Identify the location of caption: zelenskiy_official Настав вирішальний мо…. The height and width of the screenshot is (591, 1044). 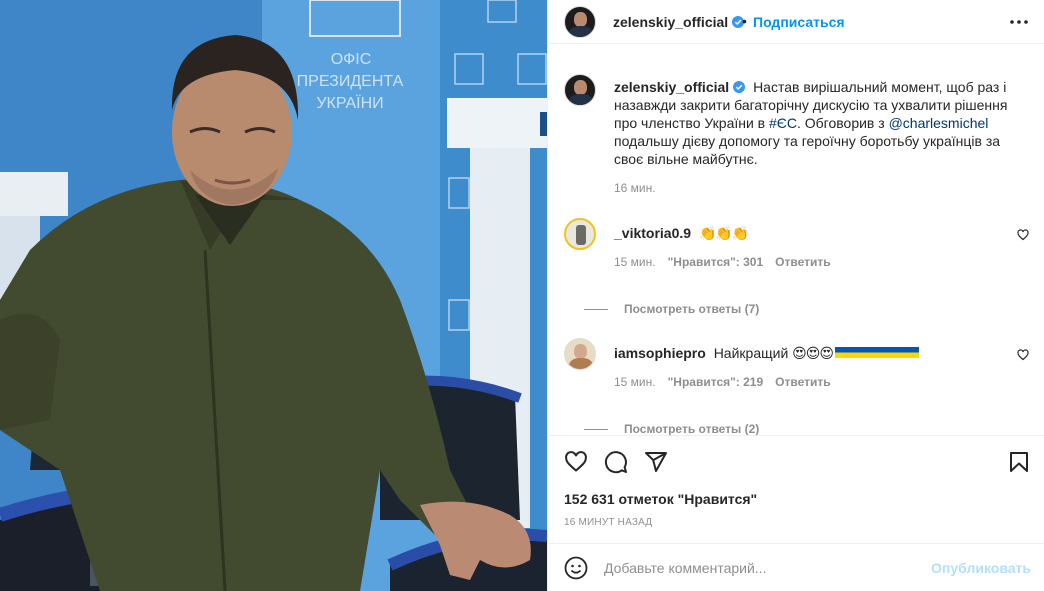
(796, 139).